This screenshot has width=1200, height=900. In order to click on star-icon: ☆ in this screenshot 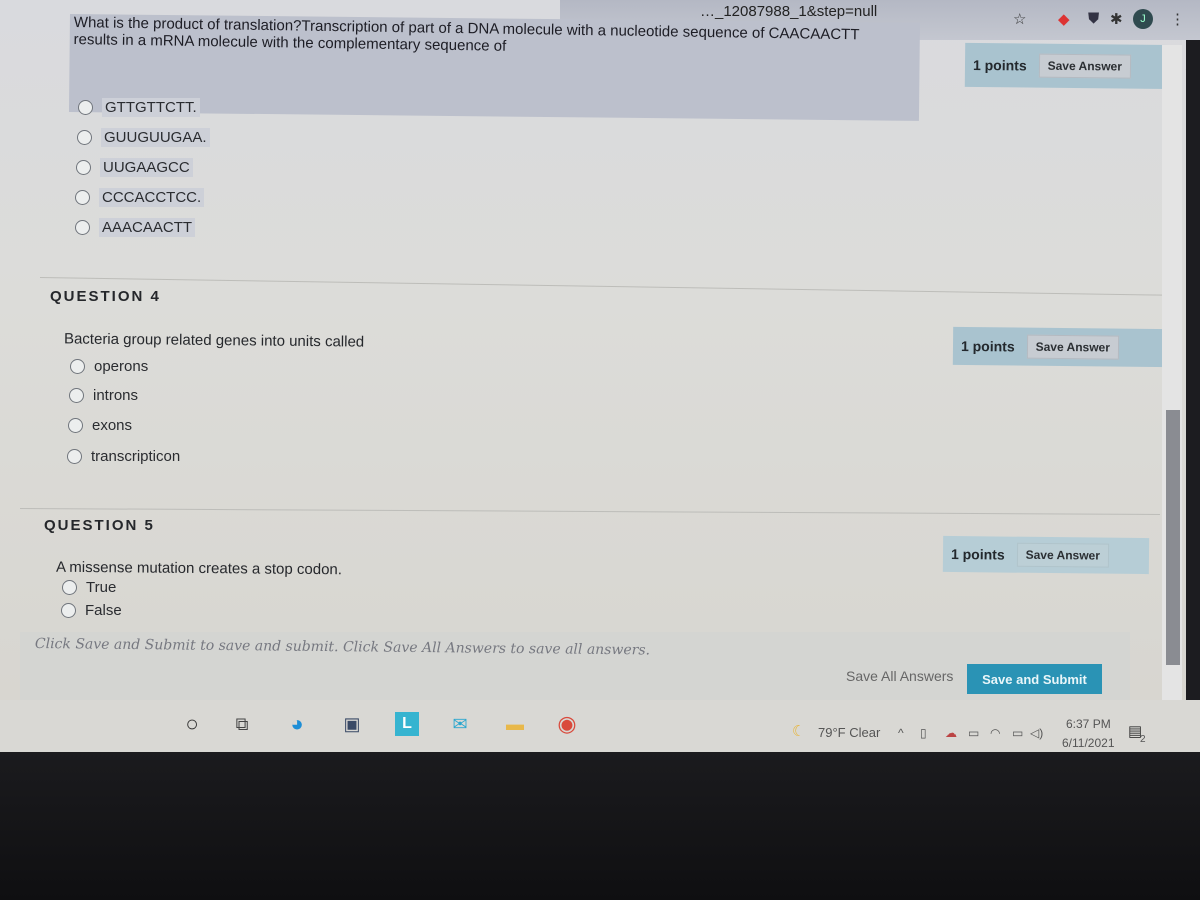, I will do `click(1019, 19)`.